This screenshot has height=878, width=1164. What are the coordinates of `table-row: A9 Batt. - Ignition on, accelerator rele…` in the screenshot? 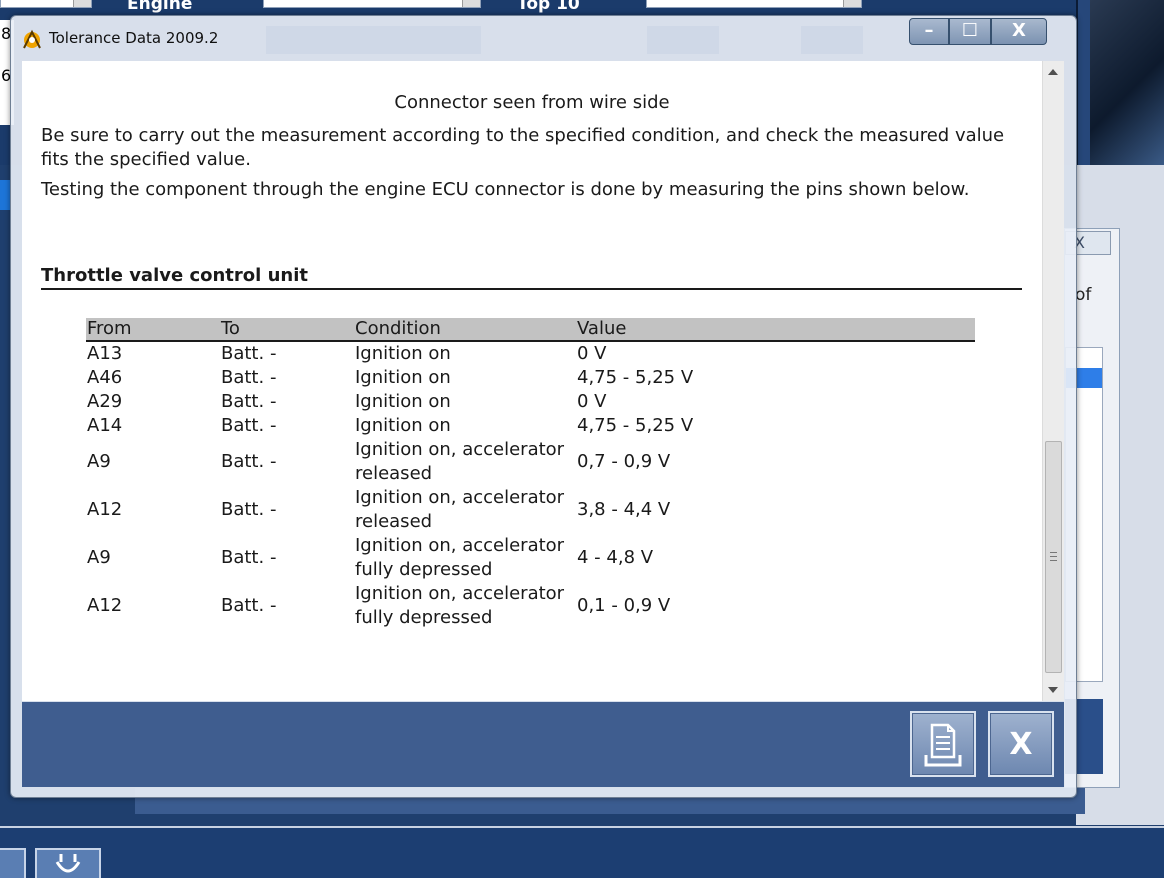 It's located at (530, 462).